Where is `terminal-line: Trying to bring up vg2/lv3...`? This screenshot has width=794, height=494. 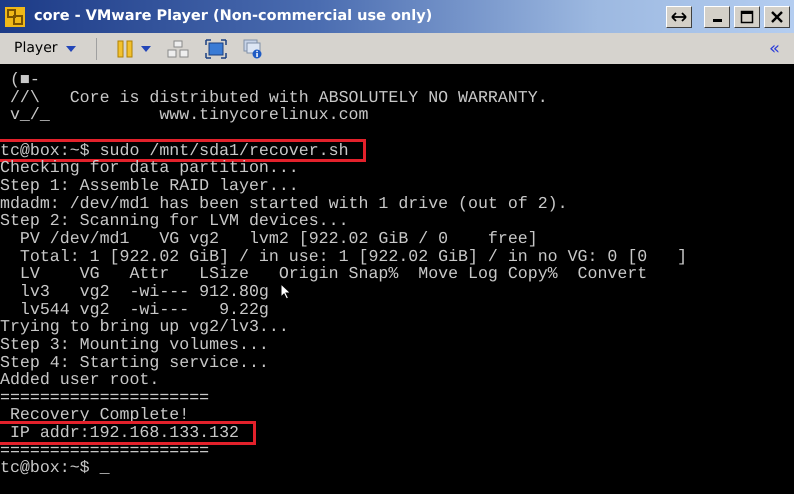
terminal-line: Trying to bring up vg2/lv3... is located at coordinates (145, 327).